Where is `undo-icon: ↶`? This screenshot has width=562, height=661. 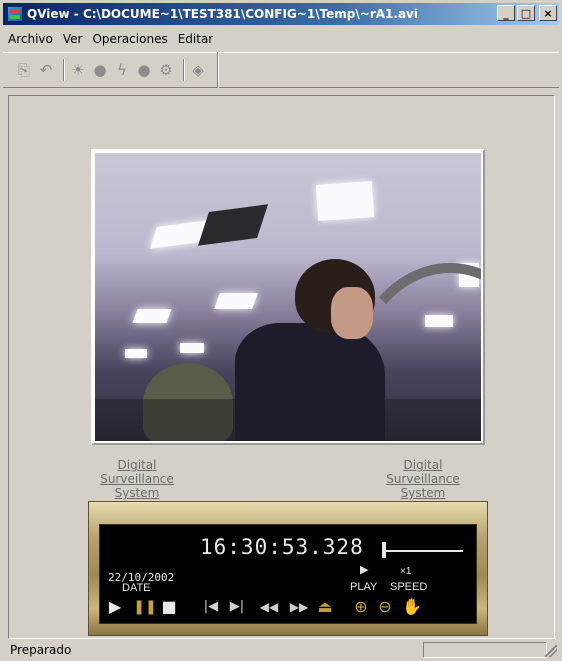 undo-icon: ↶ is located at coordinates (46, 70).